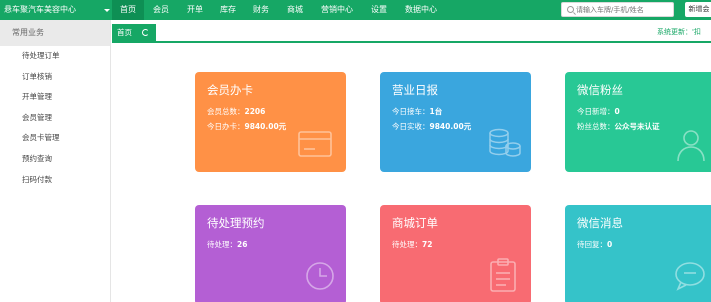 The width and height of the screenshot is (711, 302). Describe the element at coordinates (107, 10) in the screenshot. I see `chevron-down-icon` at that location.